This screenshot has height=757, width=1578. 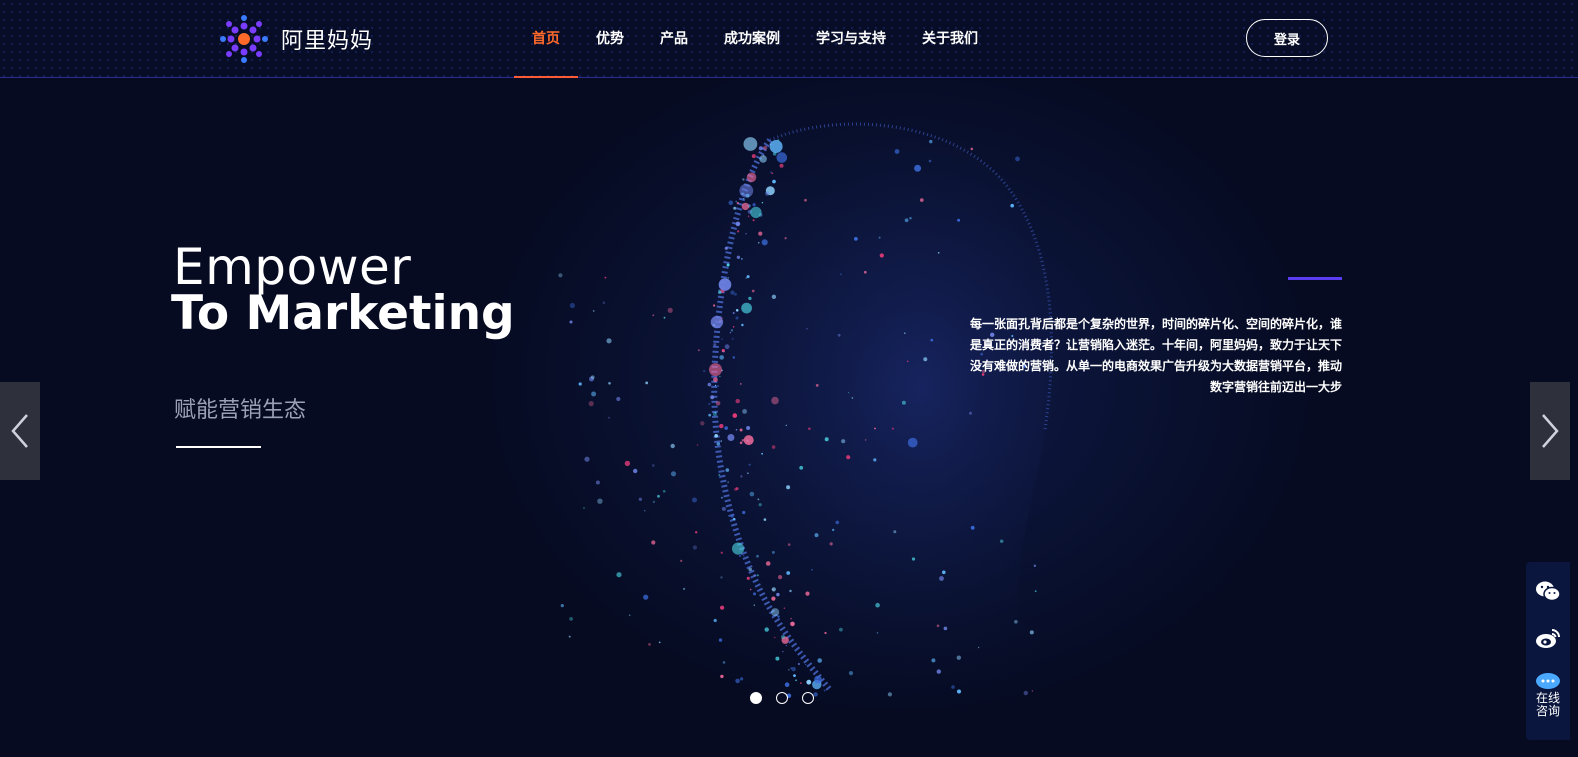 I want to click on logo-mark-icon, so click(x=244, y=39).